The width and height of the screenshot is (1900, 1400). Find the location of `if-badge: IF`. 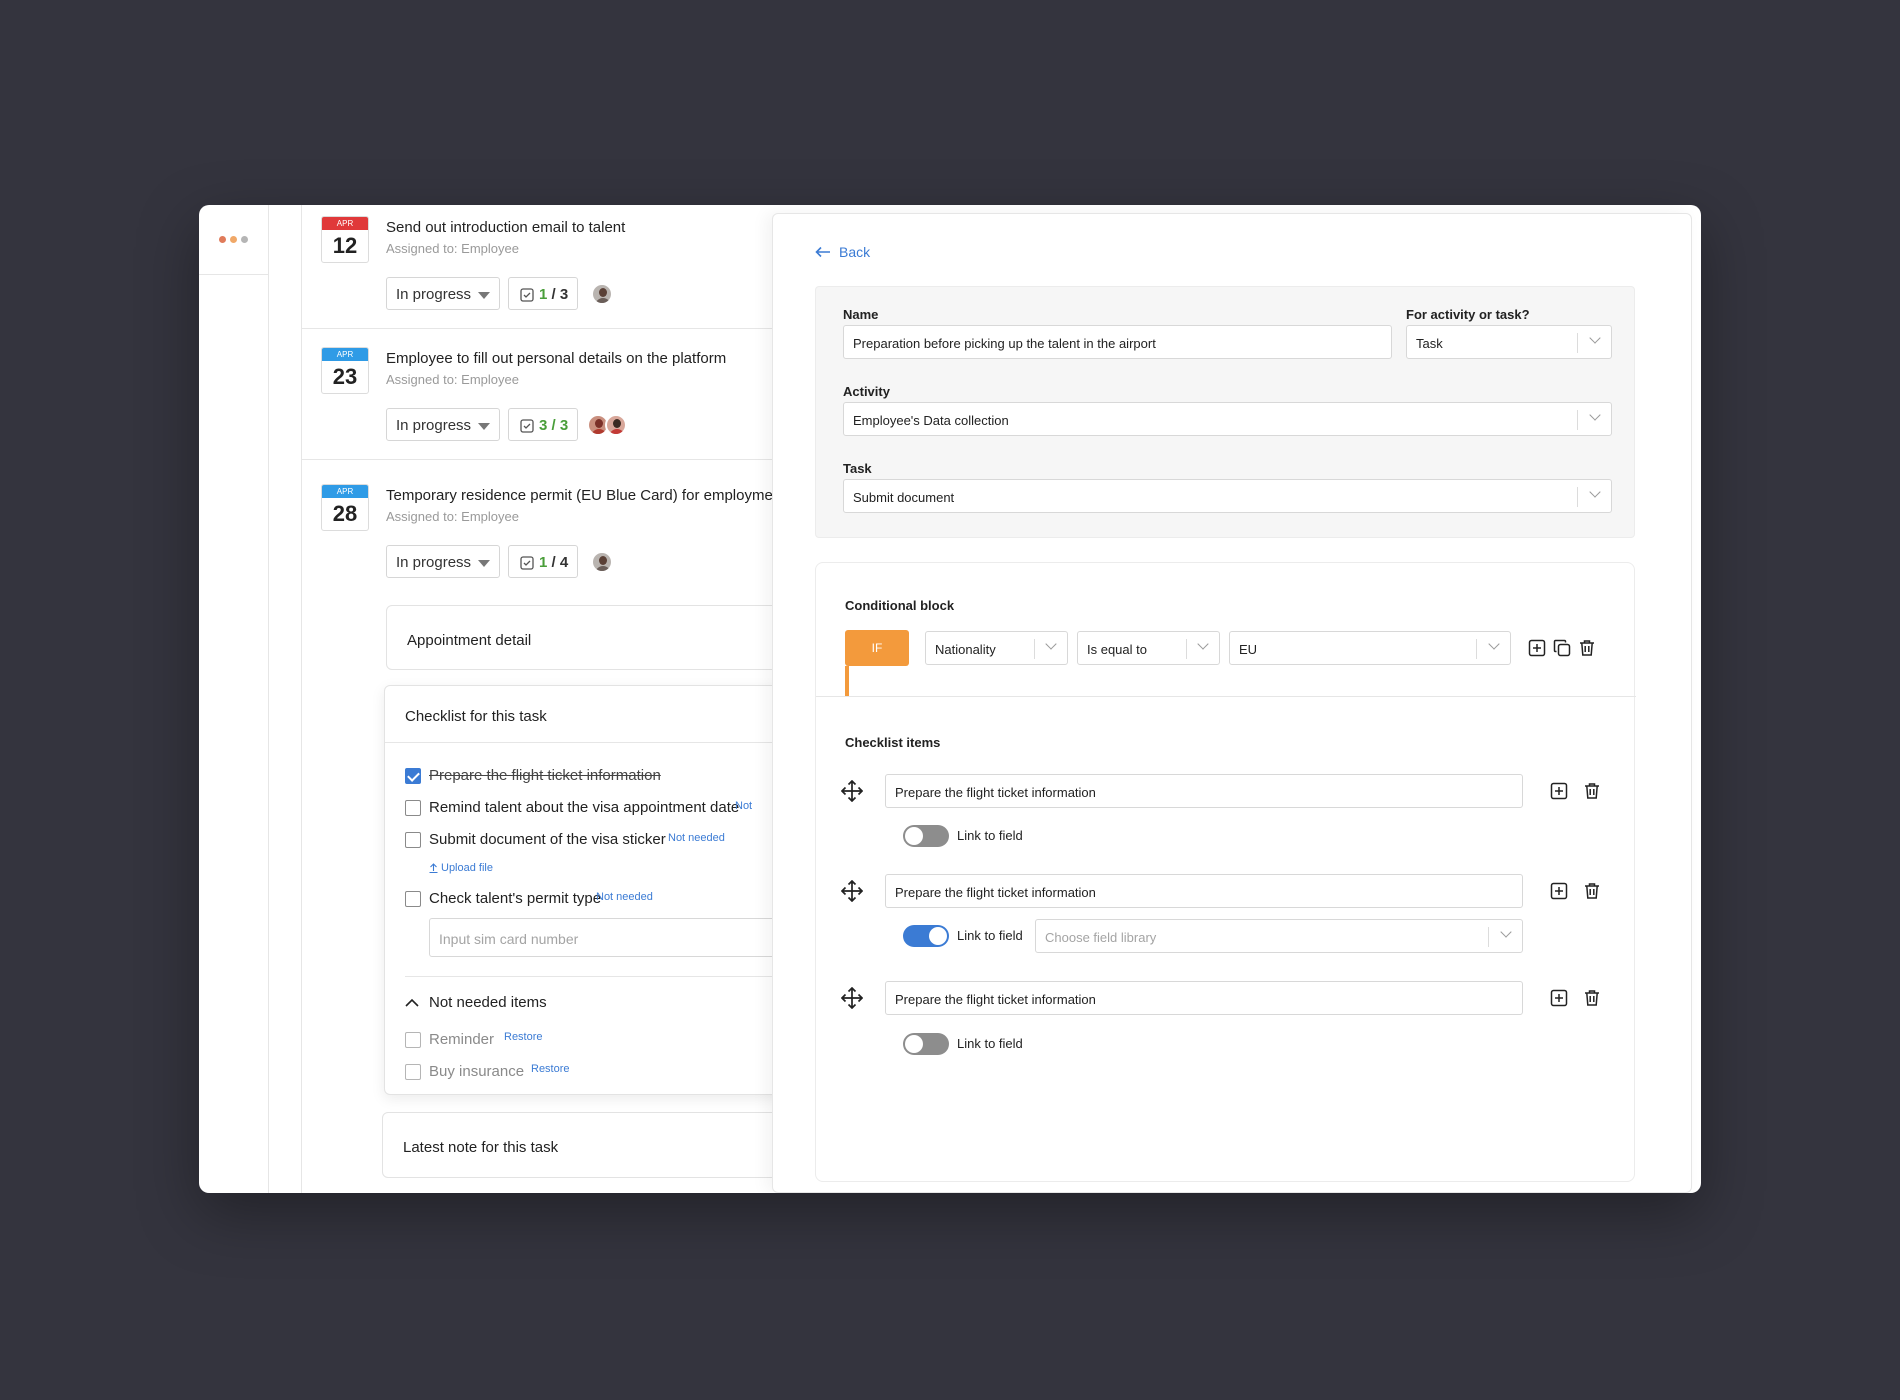

if-badge: IF is located at coordinates (877, 648).